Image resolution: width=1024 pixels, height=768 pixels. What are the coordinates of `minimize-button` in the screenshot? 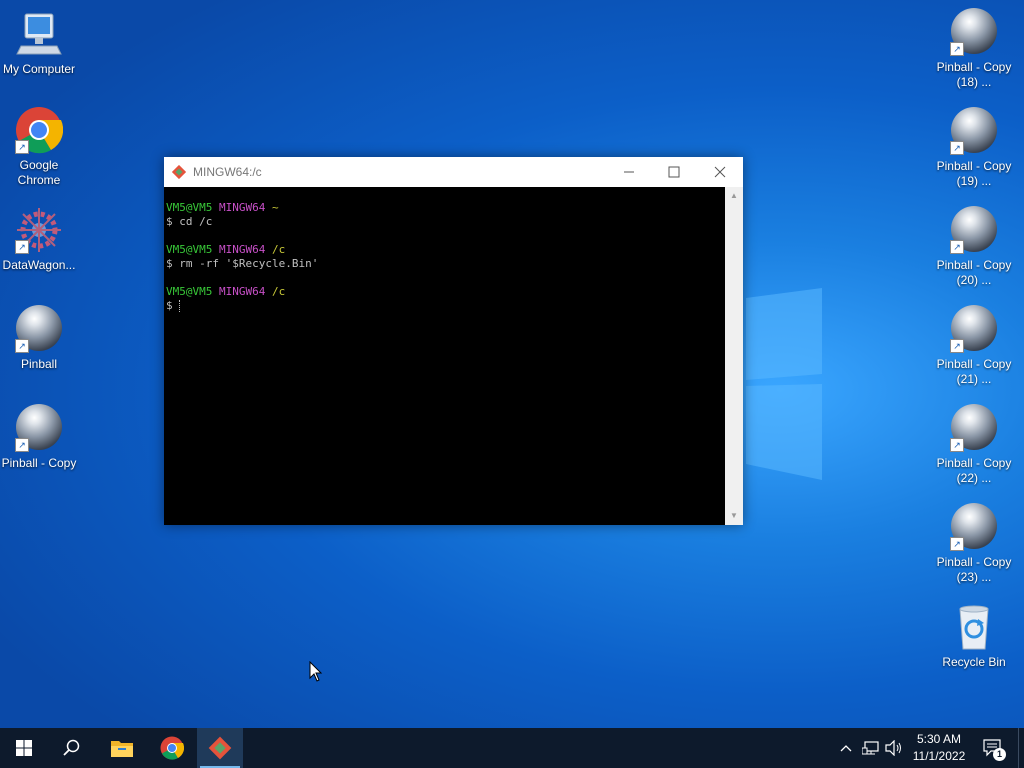 It's located at (629, 172).